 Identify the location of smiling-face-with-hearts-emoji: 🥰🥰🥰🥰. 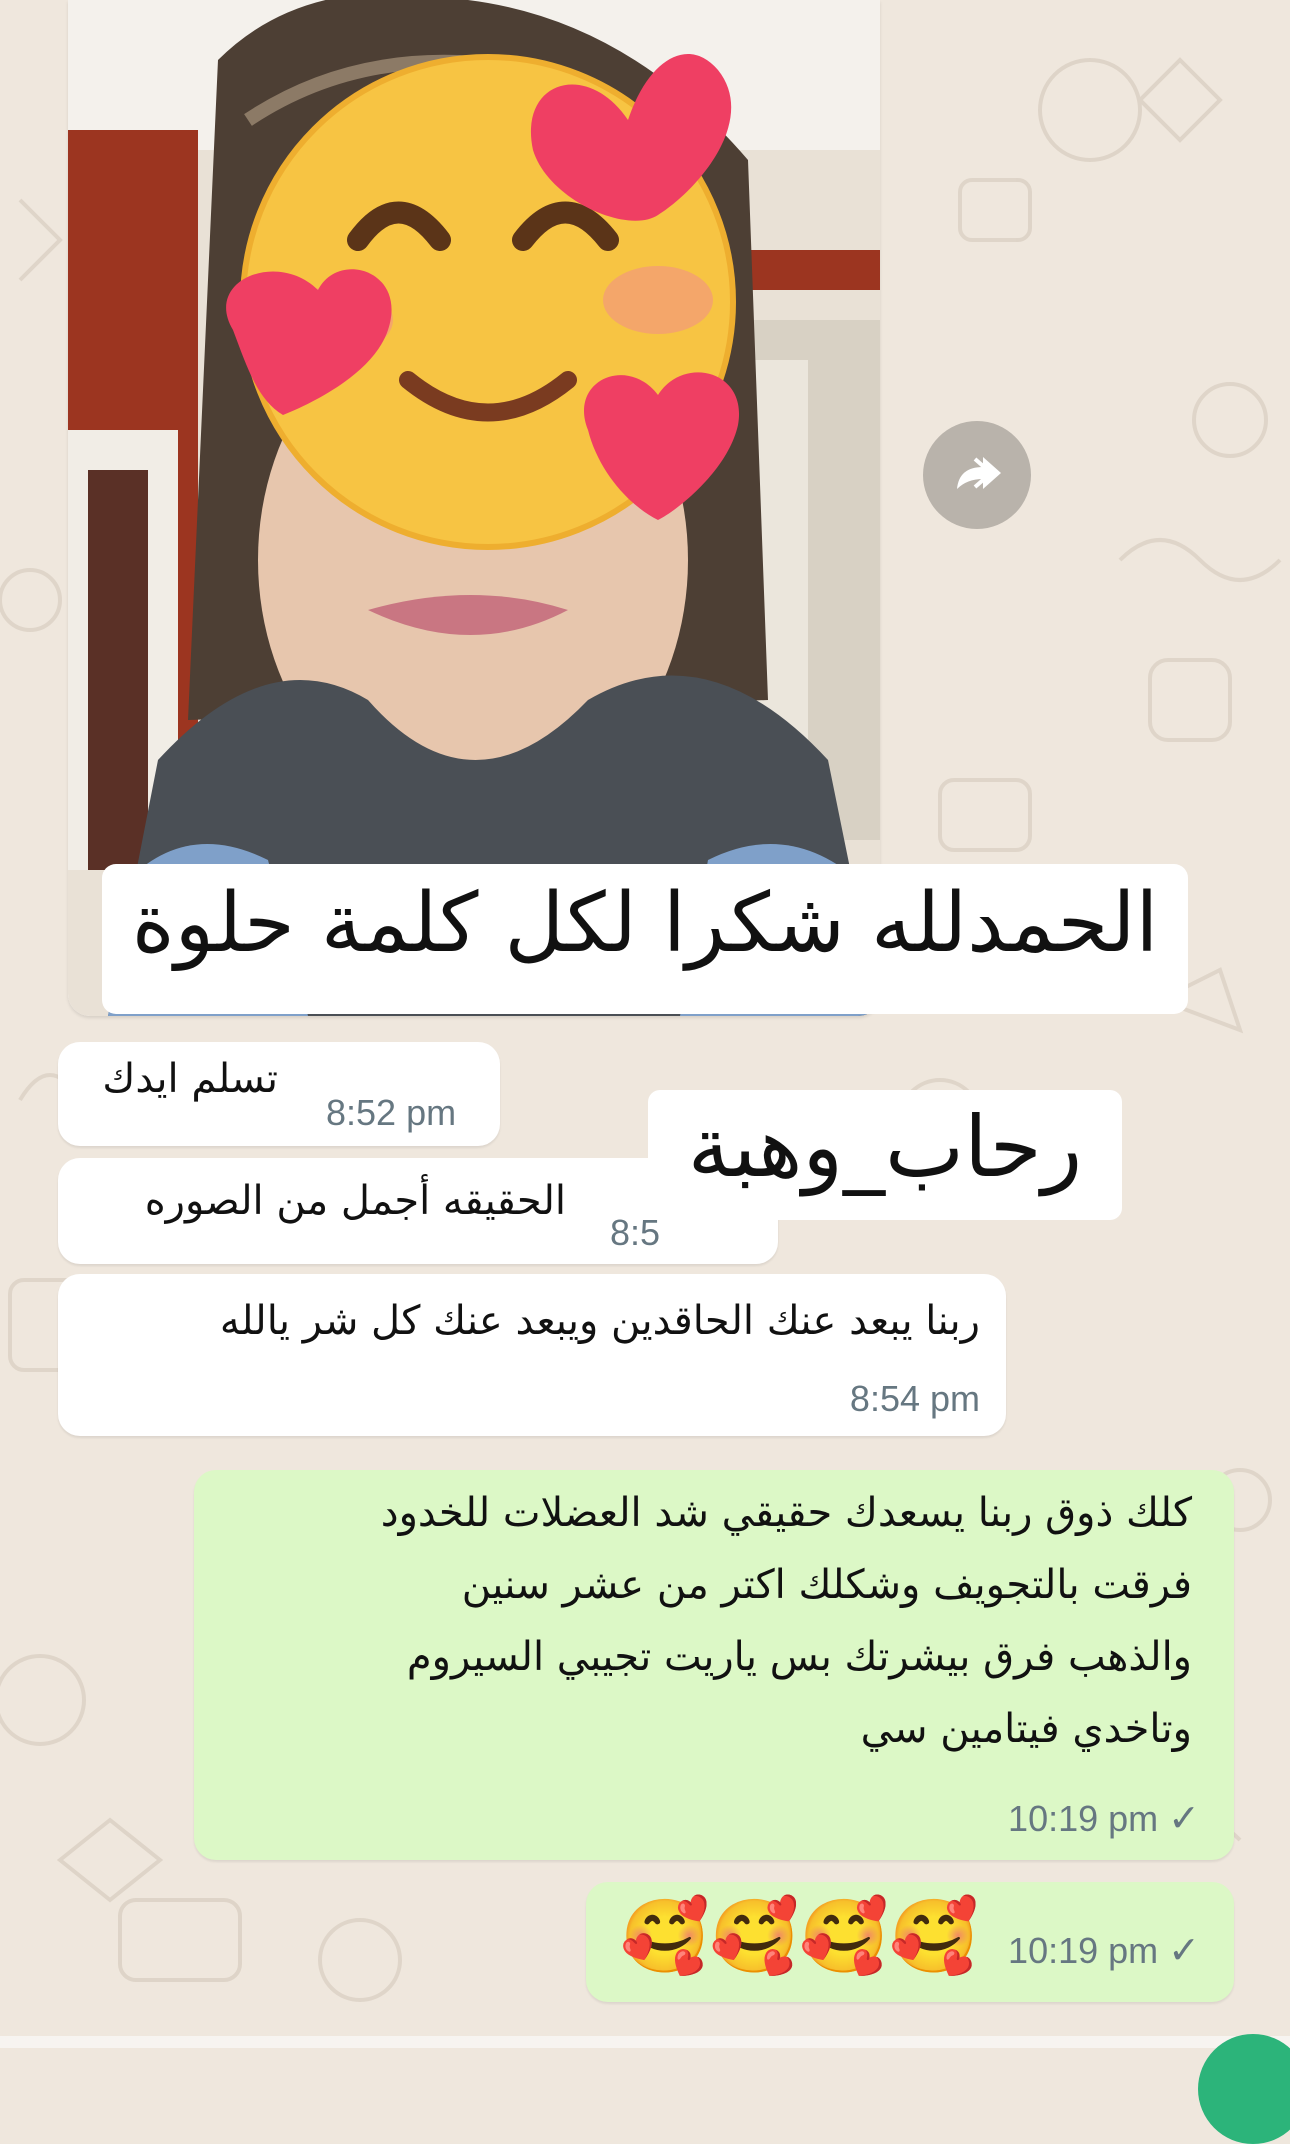
(799, 1936).